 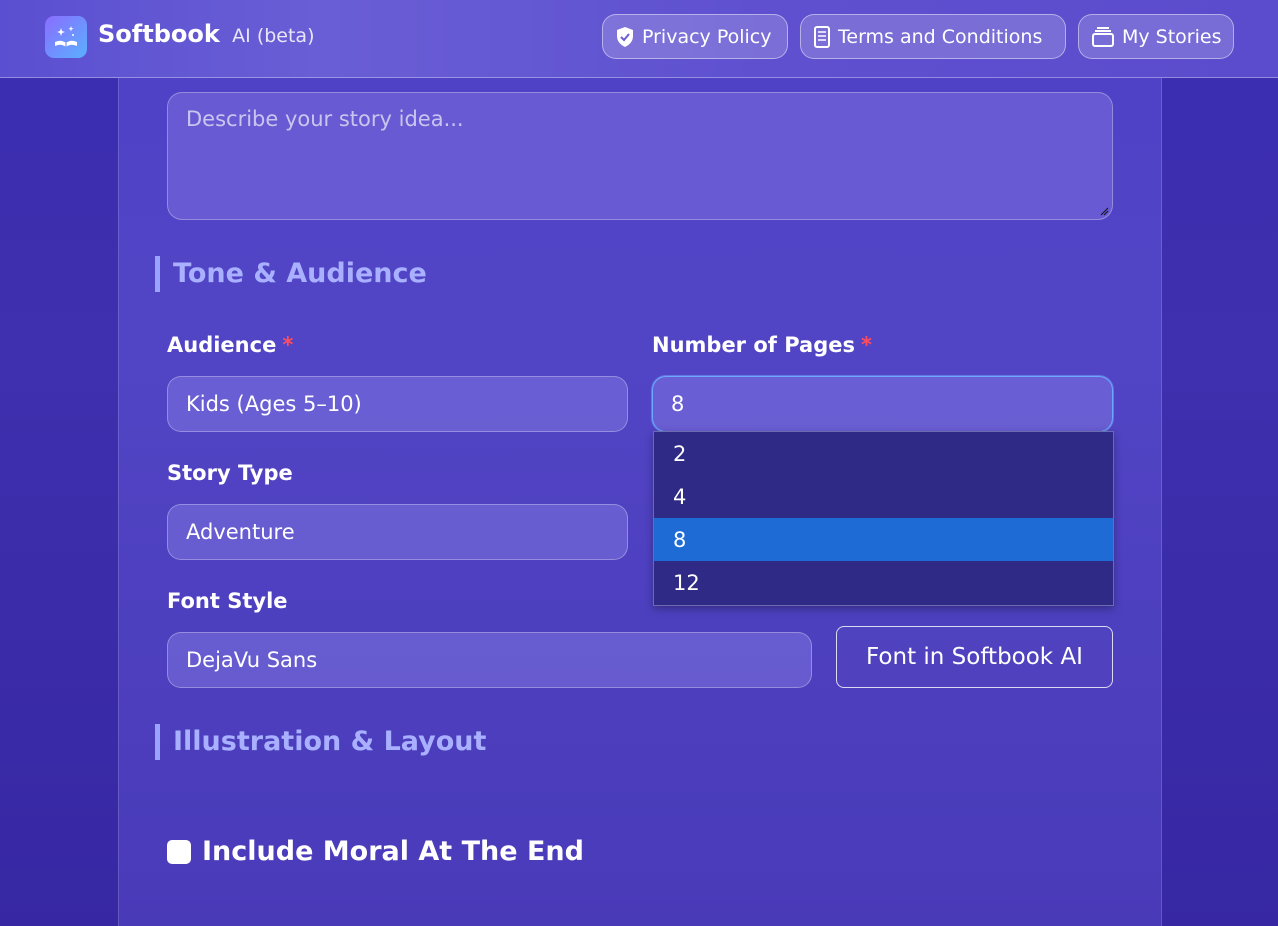 What do you see at coordinates (974, 657) in the screenshot?
I see `font-in-softbook-button: Font in Softbook AI` at bounding box center [974, 657].